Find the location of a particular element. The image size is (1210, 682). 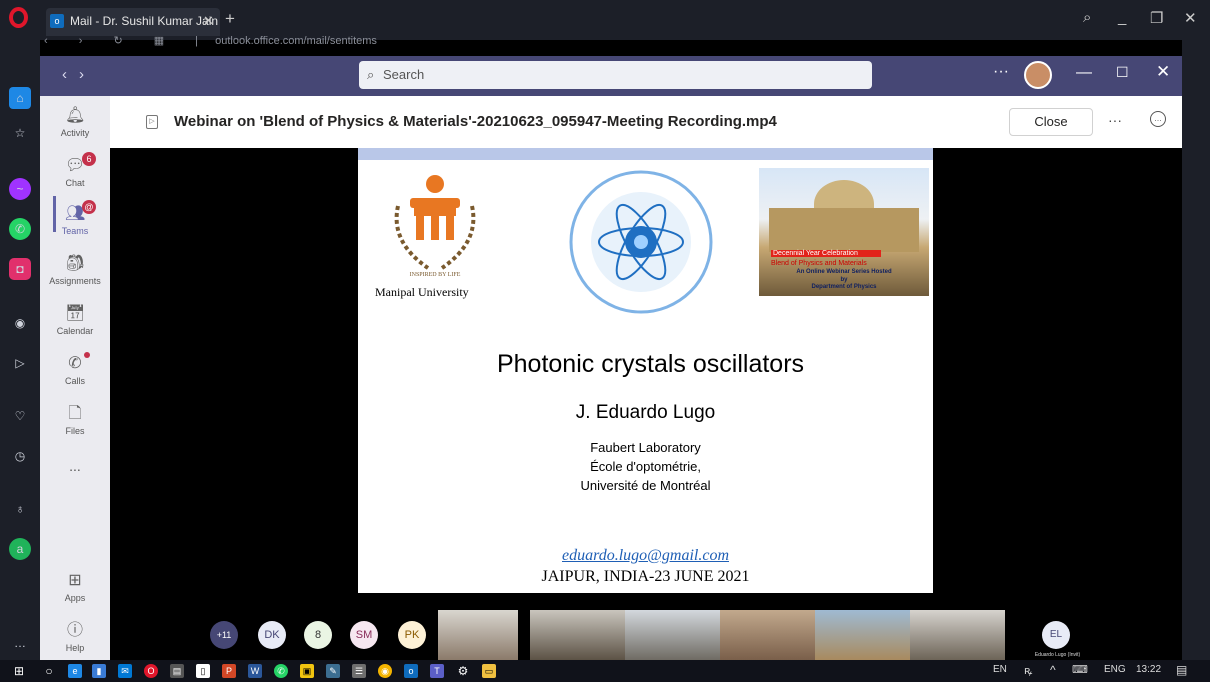

affiliation-line: Université de Montréal is located at coordinates (645, 485).